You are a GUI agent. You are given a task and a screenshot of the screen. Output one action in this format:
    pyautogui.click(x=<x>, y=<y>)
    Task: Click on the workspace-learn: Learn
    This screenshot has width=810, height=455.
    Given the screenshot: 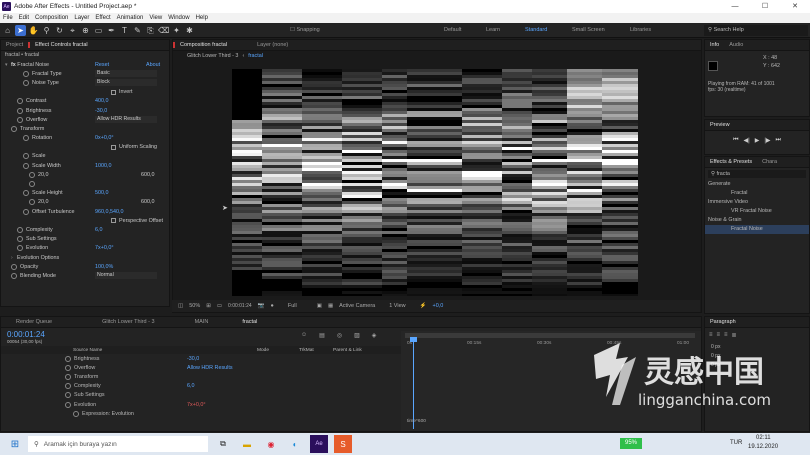 What is the action you would take?
    pyautogui.click(x=493, y=30)
    